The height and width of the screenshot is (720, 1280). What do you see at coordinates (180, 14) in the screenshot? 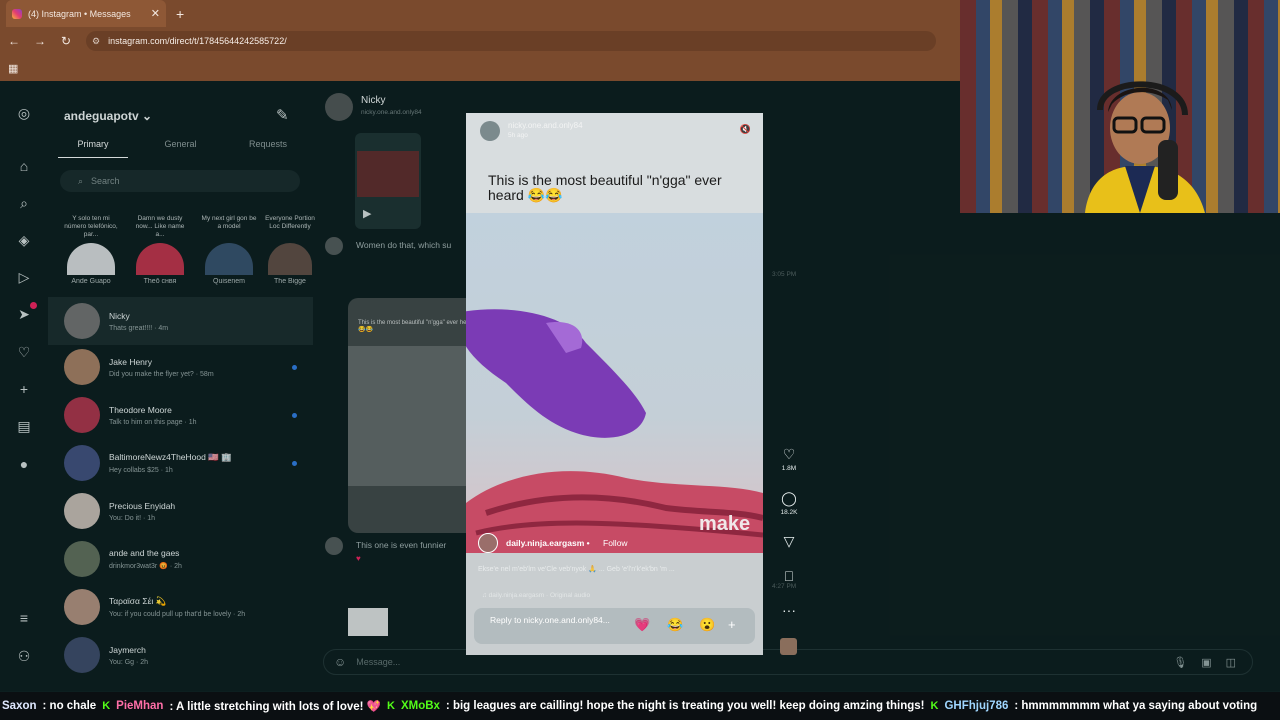
I see `new-tab-icon: +` at bounding box center [180, 14].